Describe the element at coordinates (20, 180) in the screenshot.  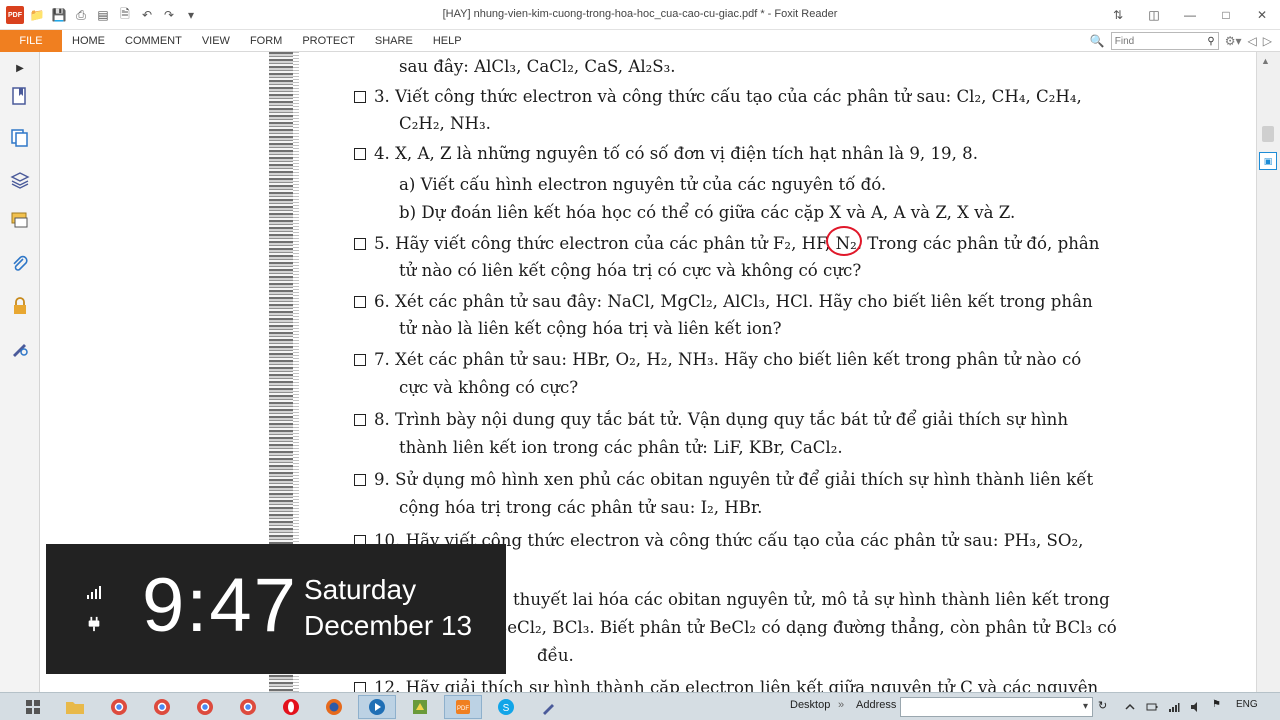
I see `layers-icon` at that location.